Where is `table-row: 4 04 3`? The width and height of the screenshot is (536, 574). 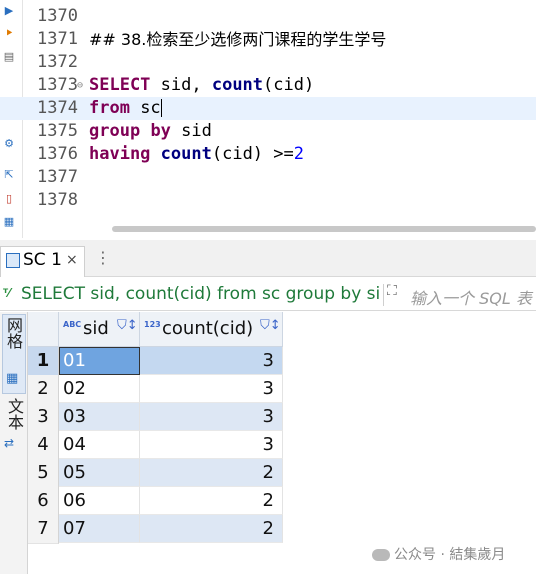 table-row: 4 04 3 is located at coordinates (155, 445).